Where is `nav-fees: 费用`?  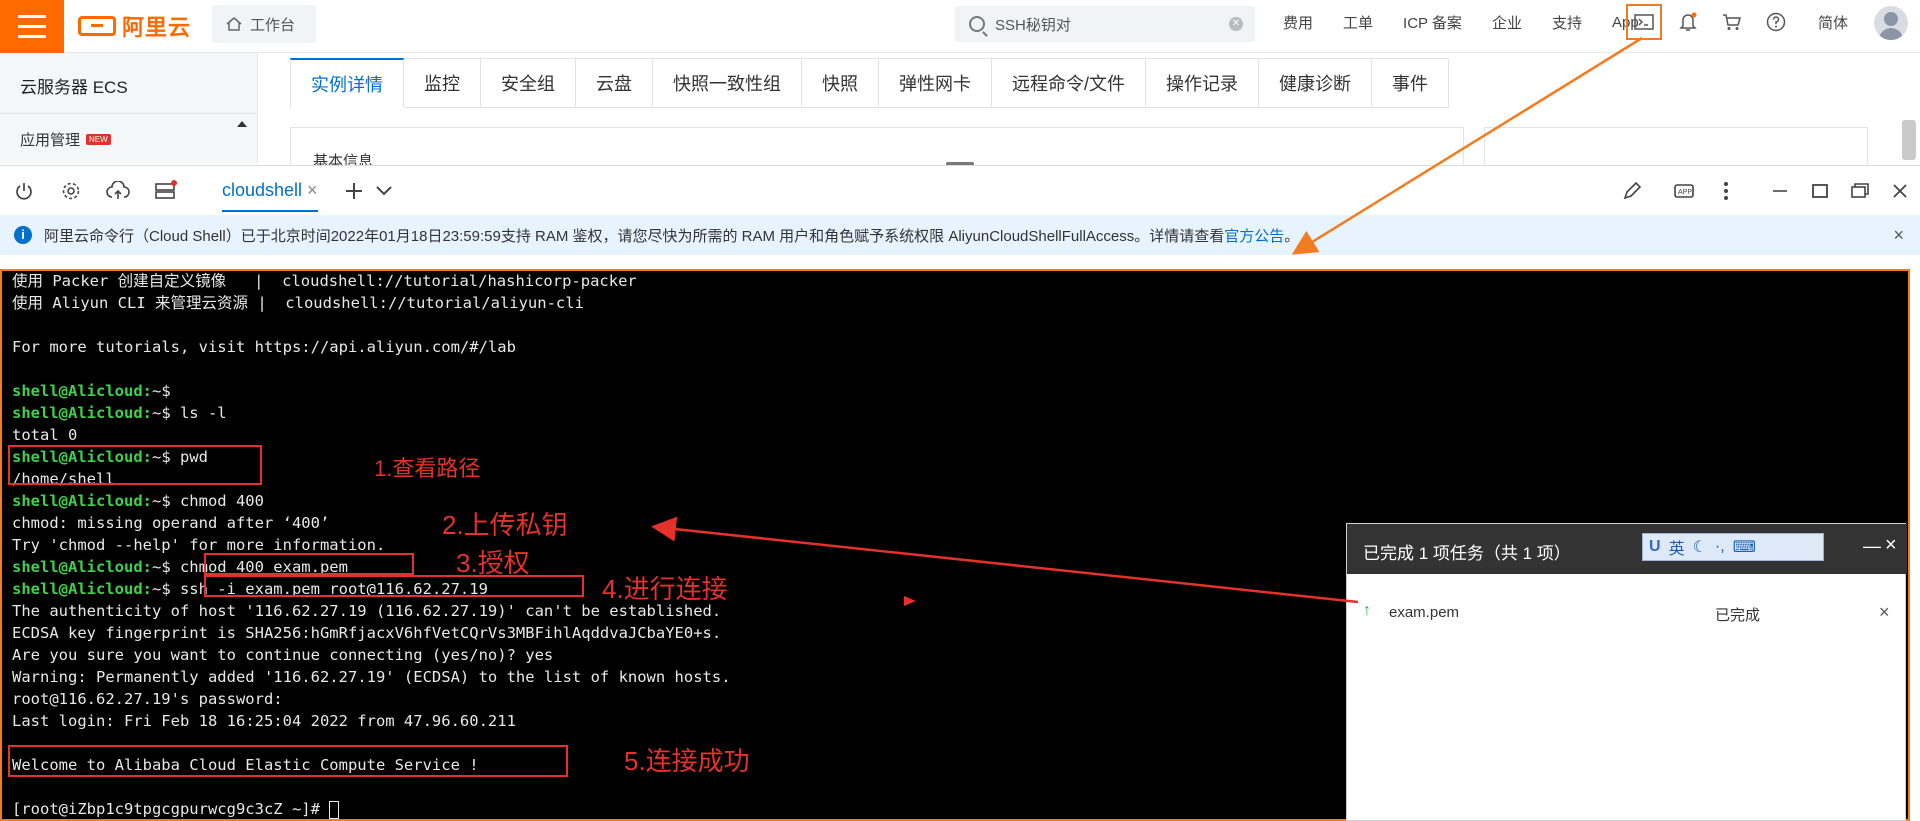
nav-fees: 费用 is located at coordinates (1298, 22).